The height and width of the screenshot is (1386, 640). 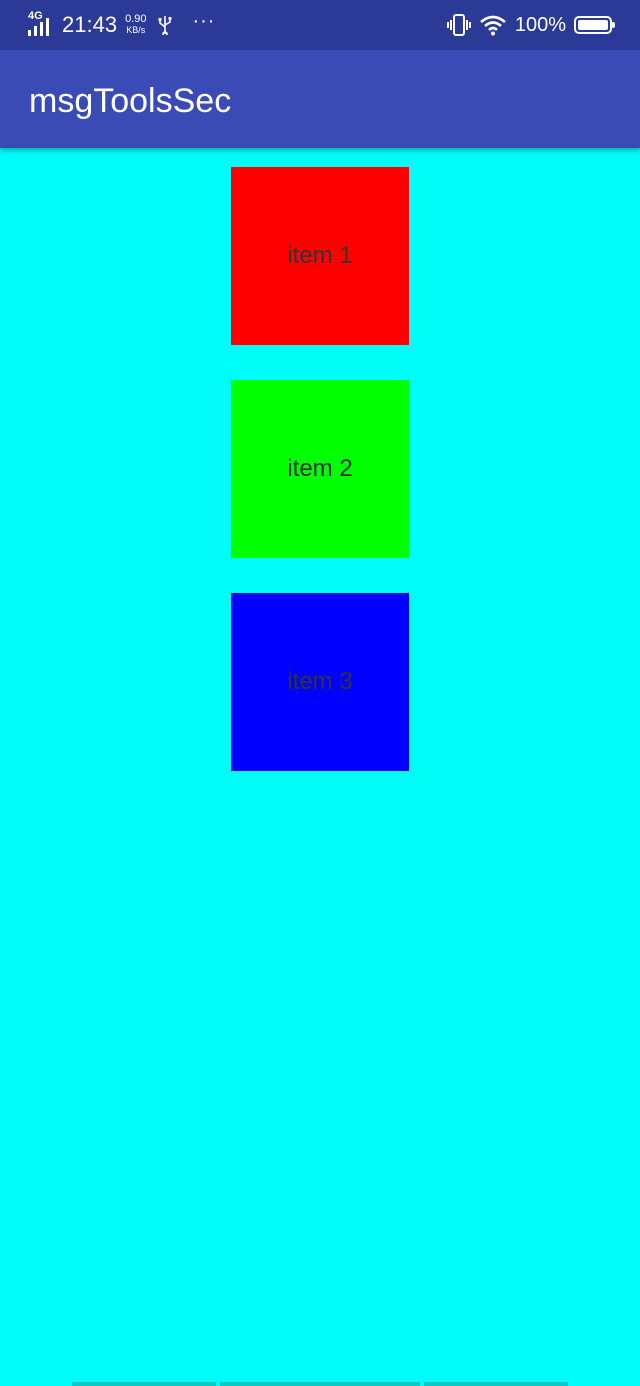 I want to click on more-notifications-icon: ···, so click(x=204, y=21).